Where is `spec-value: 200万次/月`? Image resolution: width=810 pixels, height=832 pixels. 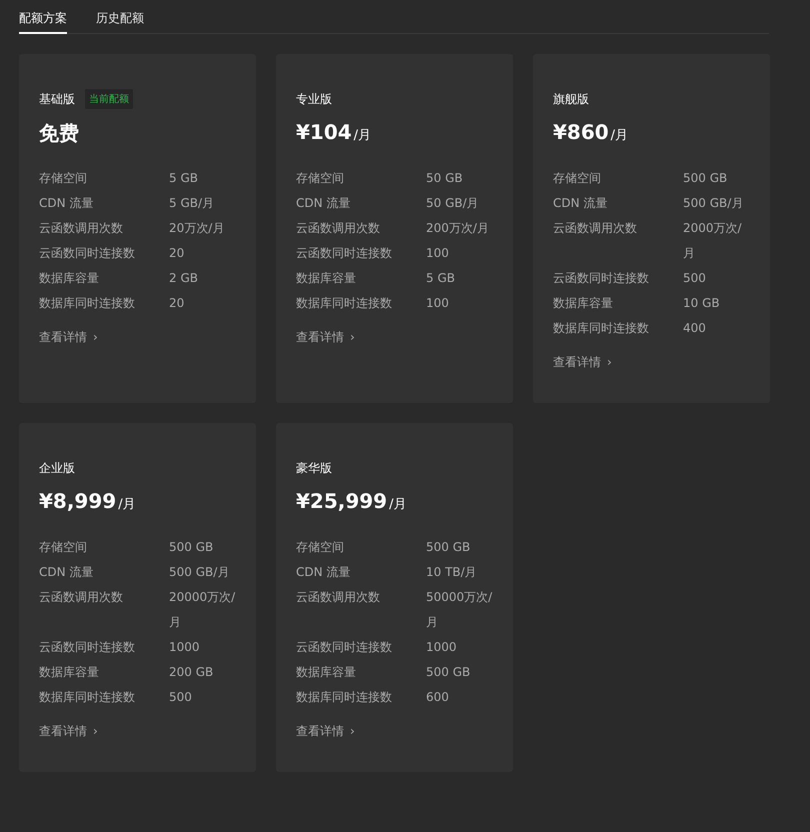
spec-value: 200万次/月 is located at coordinates (458, 228).